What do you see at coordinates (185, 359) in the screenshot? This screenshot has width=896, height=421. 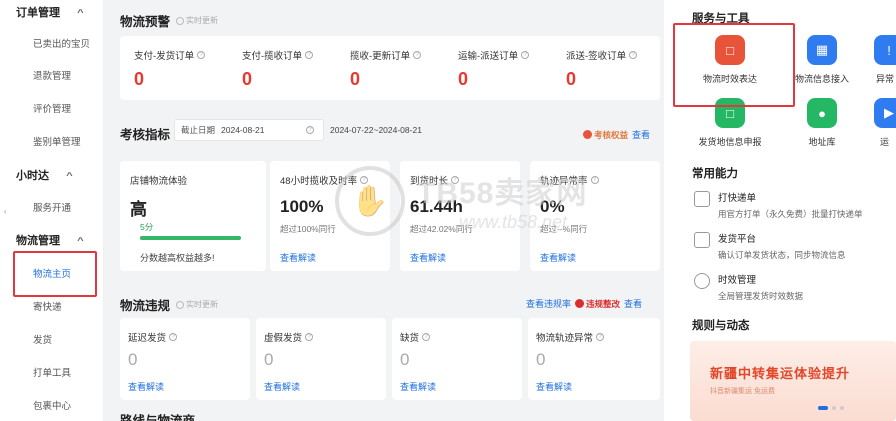 I see `violation-card-delay: 延迟发货? 0 查看解读` at bounding box center [185, 359].